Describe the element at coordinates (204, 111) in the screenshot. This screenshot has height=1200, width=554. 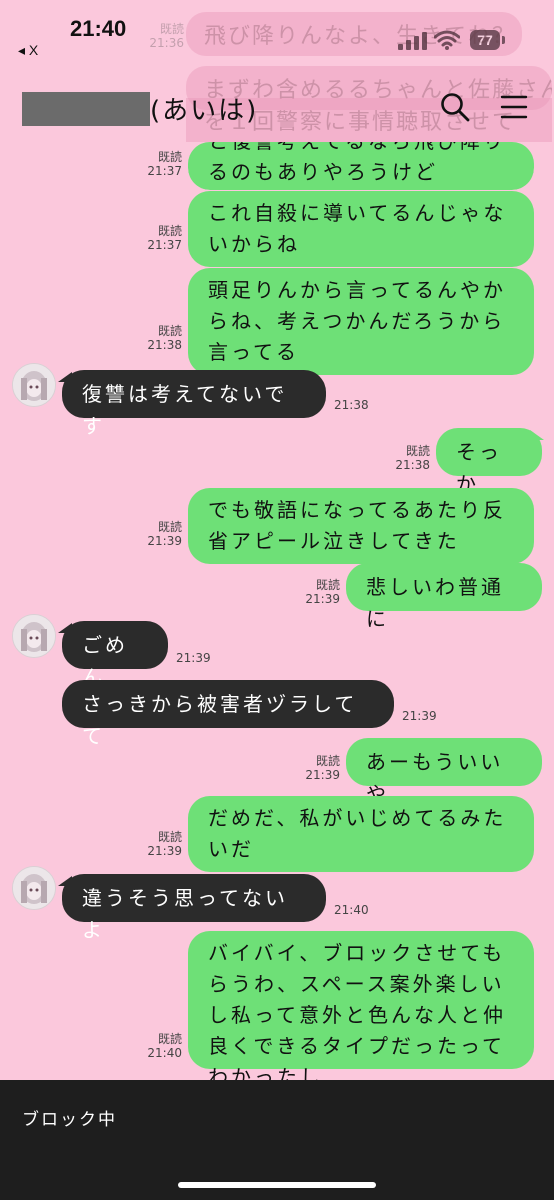
I see `contact-name: (あいは)` at that location.